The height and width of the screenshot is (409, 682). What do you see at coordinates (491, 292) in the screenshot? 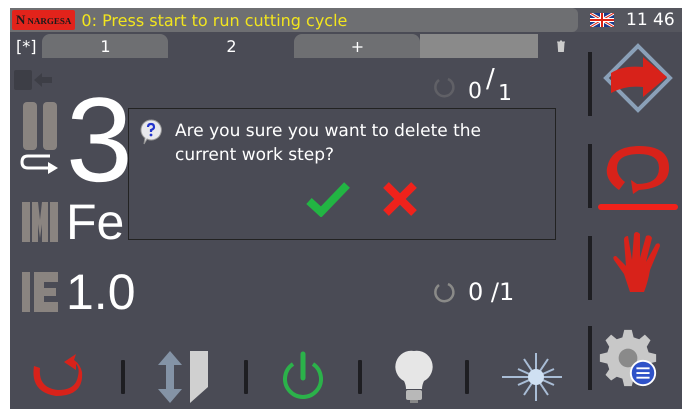
I see `counter-value: 0 /1` at bounding box center [491, 292].